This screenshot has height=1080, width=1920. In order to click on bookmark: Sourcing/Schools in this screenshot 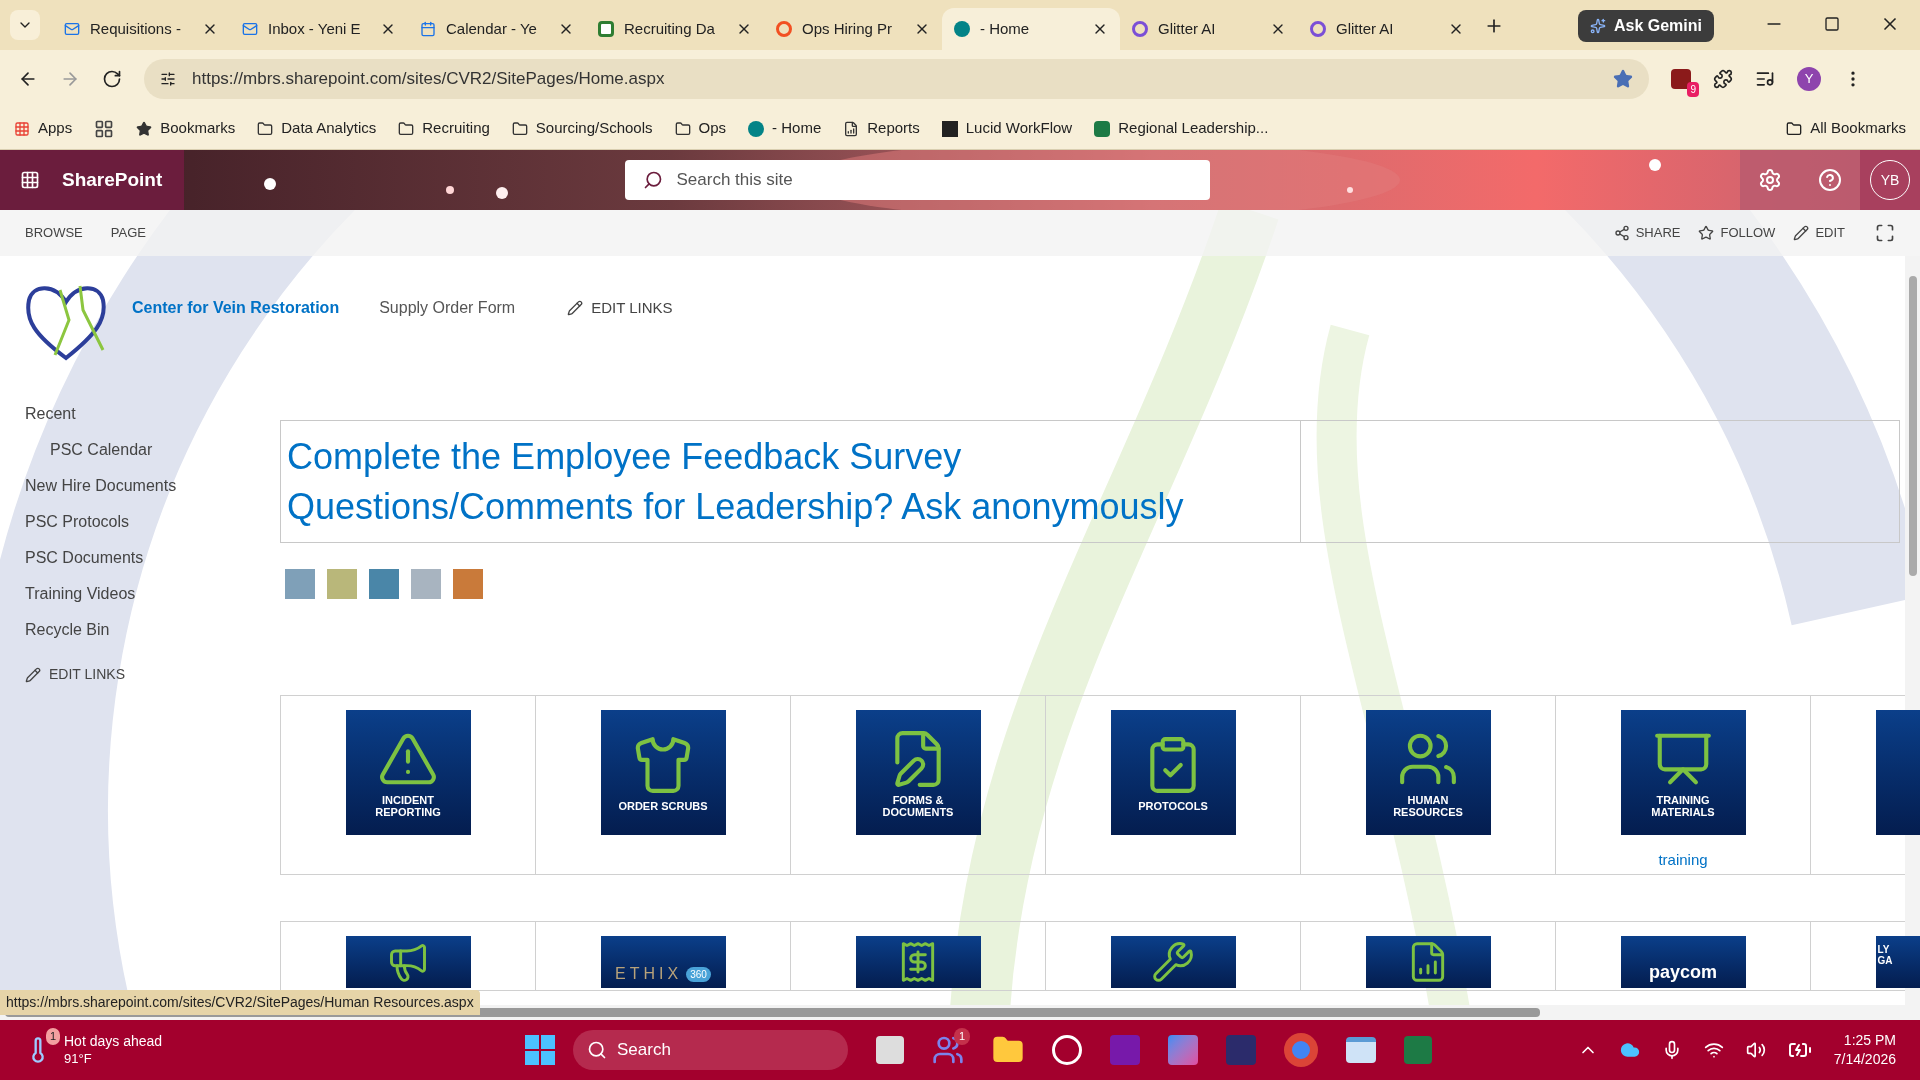, I will do `click(582, 128)`.